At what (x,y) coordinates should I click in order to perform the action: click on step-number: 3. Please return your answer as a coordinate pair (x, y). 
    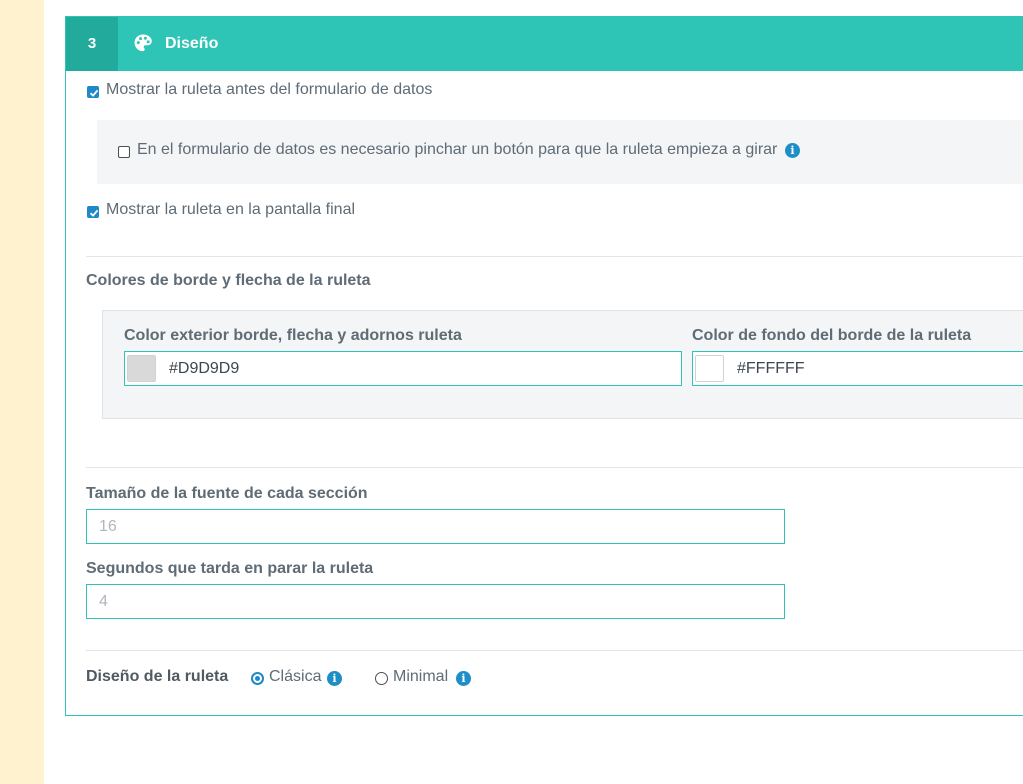
    Looking at the image, I should click on (92, 44).